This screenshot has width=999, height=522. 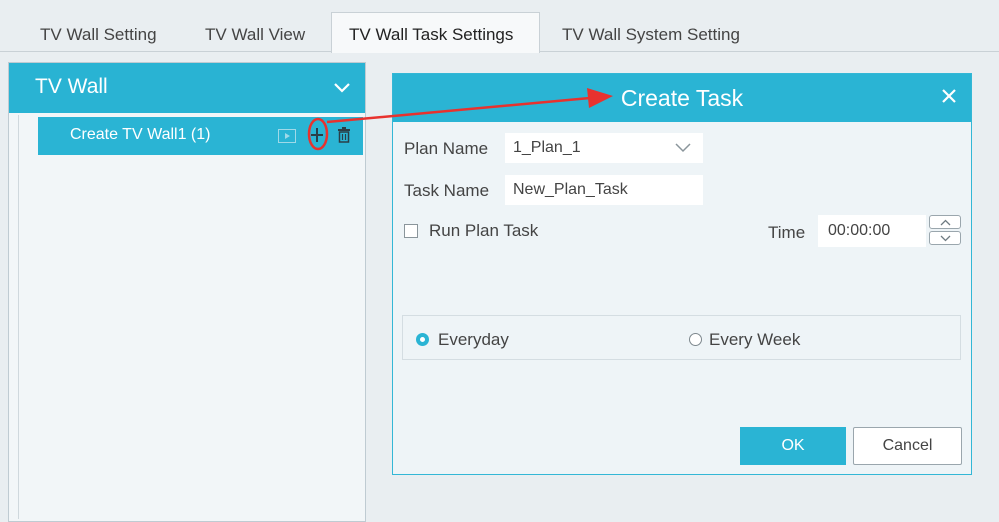 I want to click on tab-tv-wall-view: TV Wall View, so click(x=255, y=35).